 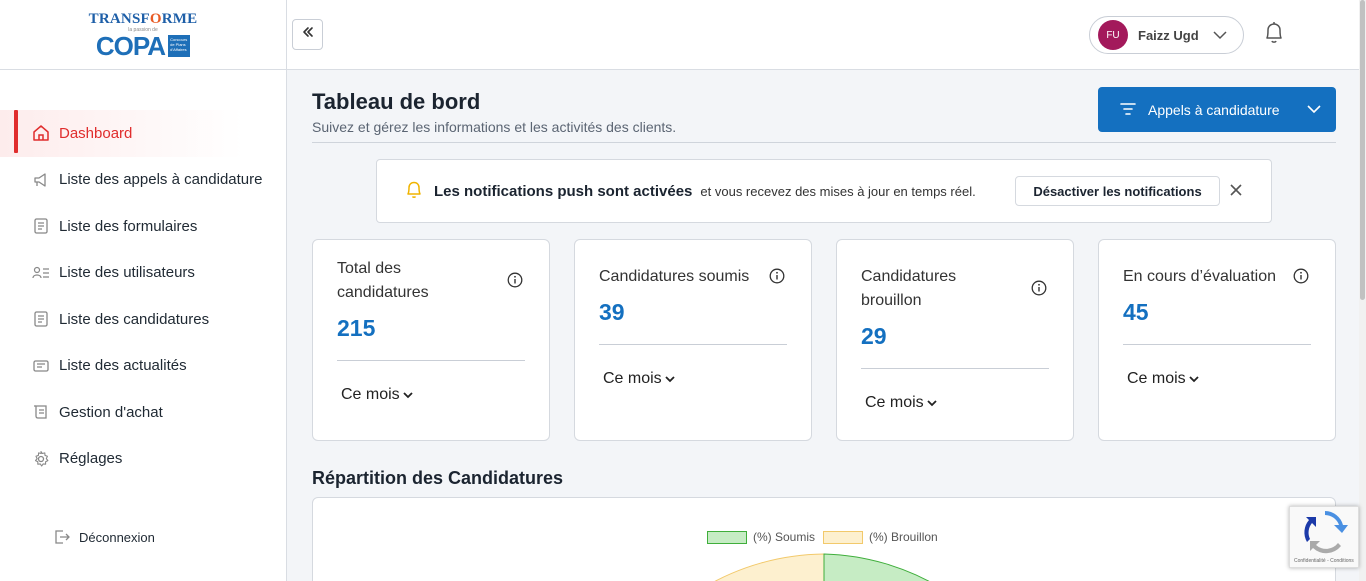 What do you see at coordinates (41, 366) in the screenshot?
I see `news-icon` at bounding box center [41, 366].